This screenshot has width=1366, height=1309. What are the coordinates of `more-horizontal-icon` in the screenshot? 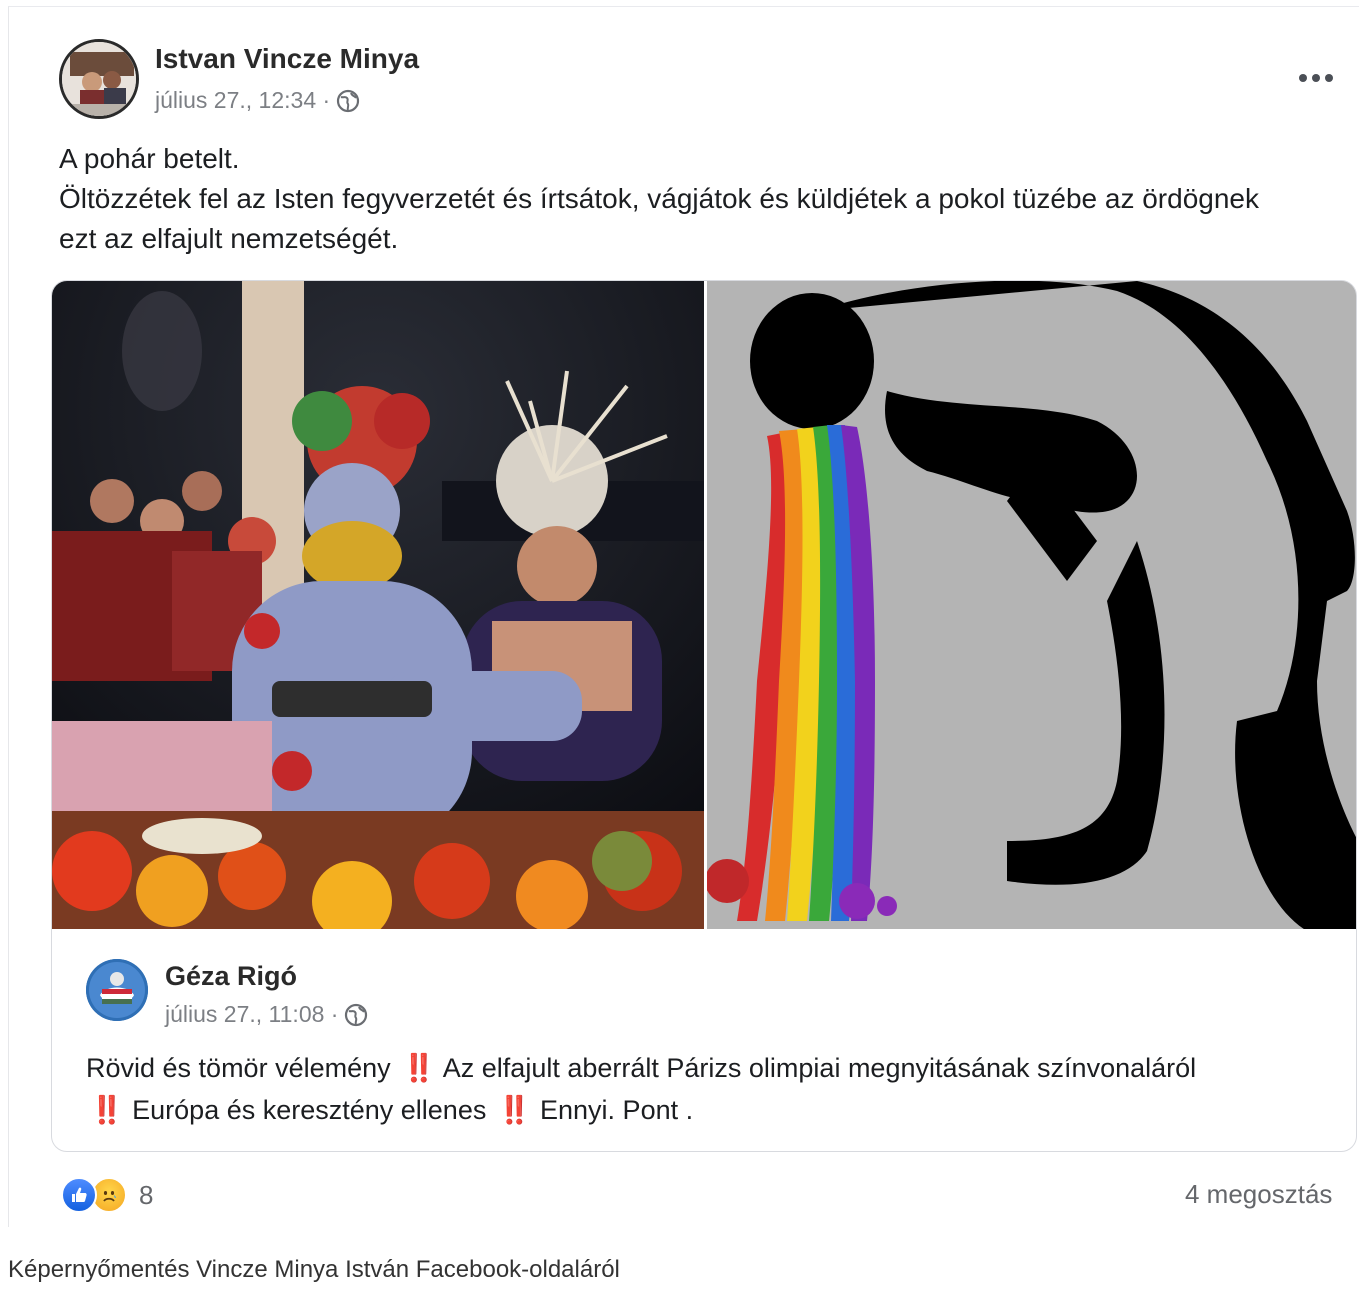 It's located at (1316, 74).